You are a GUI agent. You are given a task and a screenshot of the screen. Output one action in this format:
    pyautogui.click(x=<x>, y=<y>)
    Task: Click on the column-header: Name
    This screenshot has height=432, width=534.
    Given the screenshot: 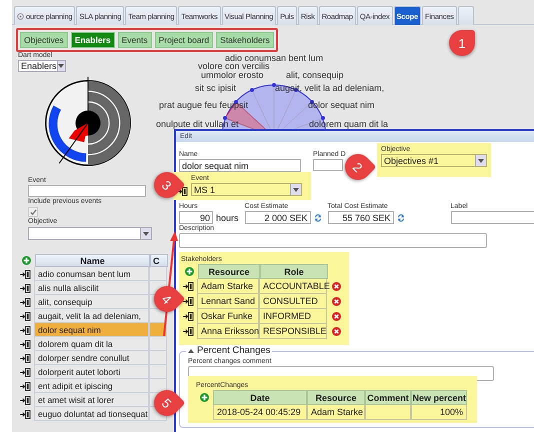 What is the action you would take?
    pyautogui.click(x=92, y=260)
    